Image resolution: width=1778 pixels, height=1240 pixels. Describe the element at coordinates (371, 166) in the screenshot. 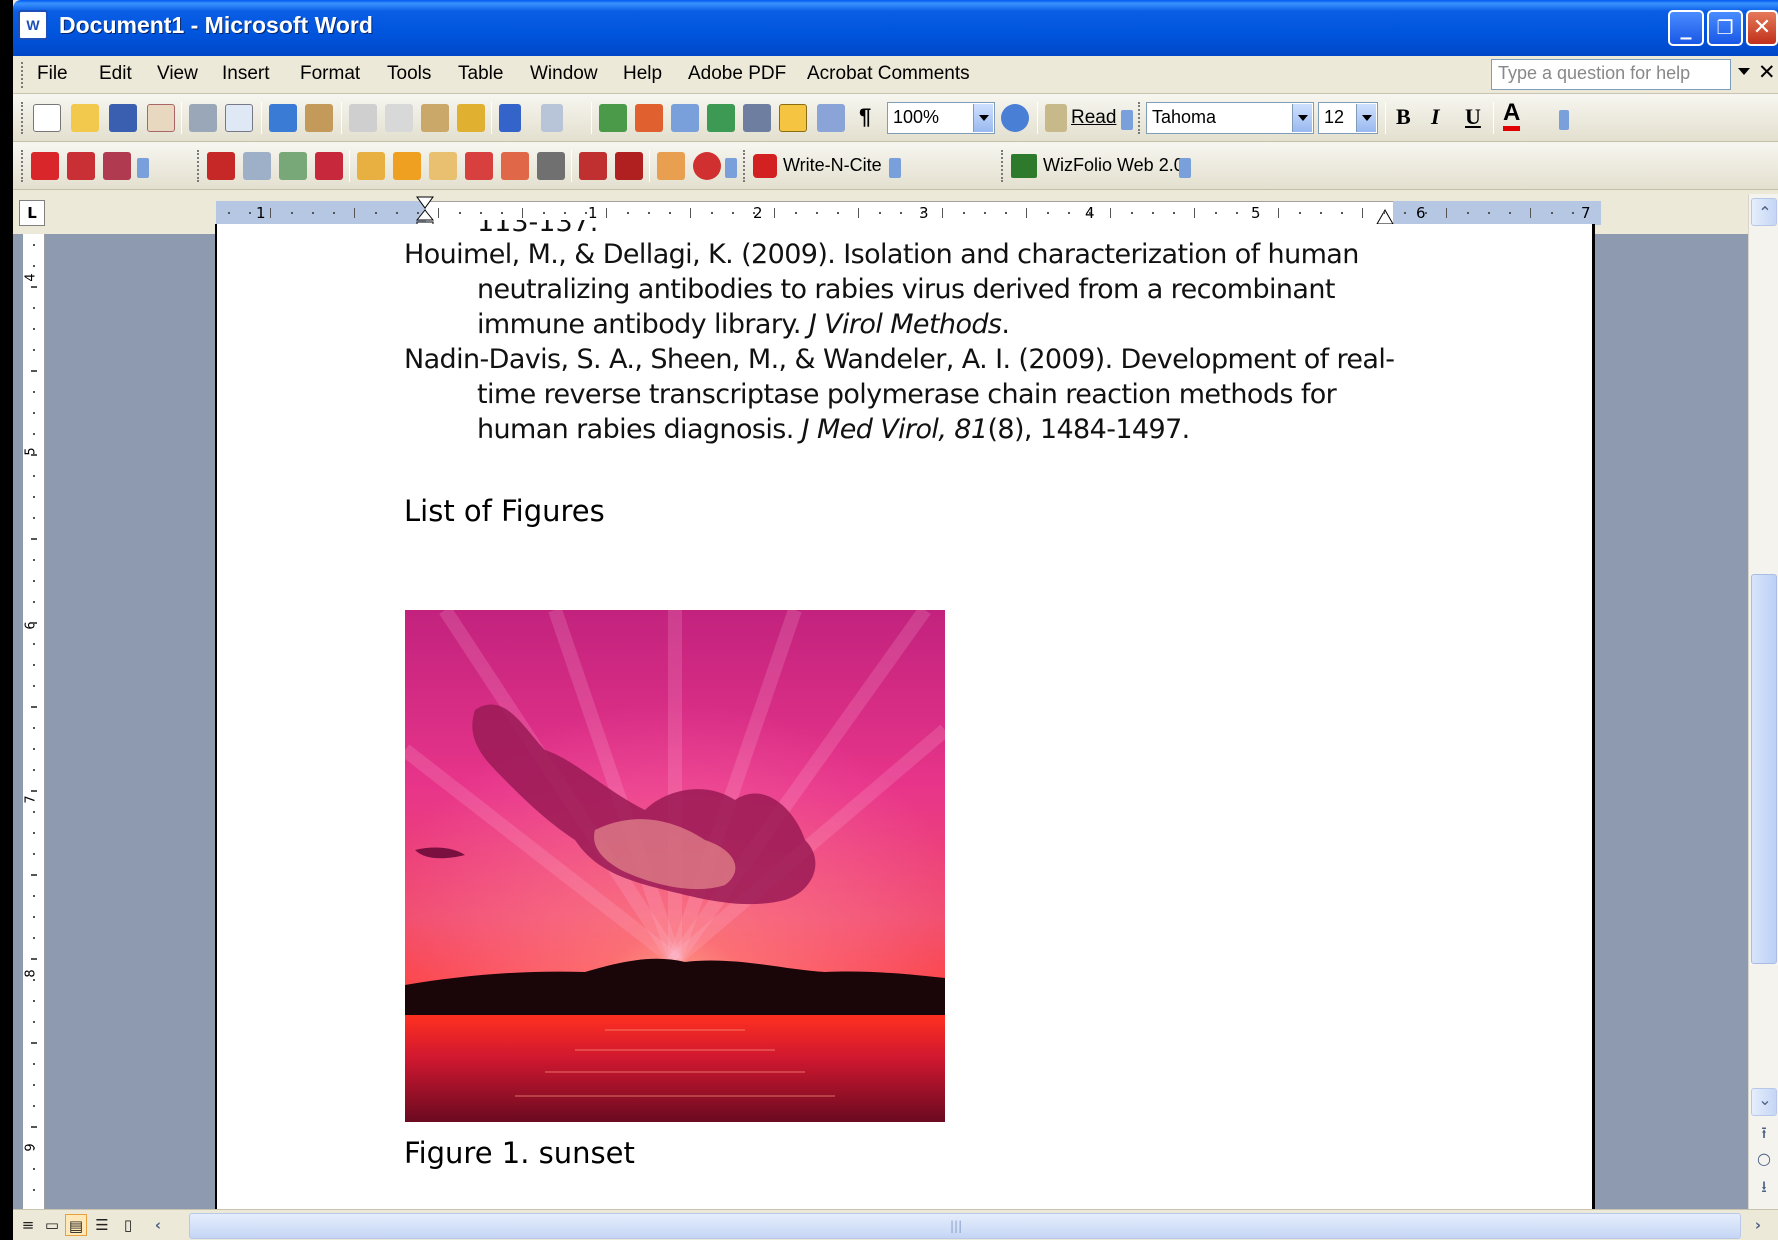

I see `go-to-endnote-icon` at that location.